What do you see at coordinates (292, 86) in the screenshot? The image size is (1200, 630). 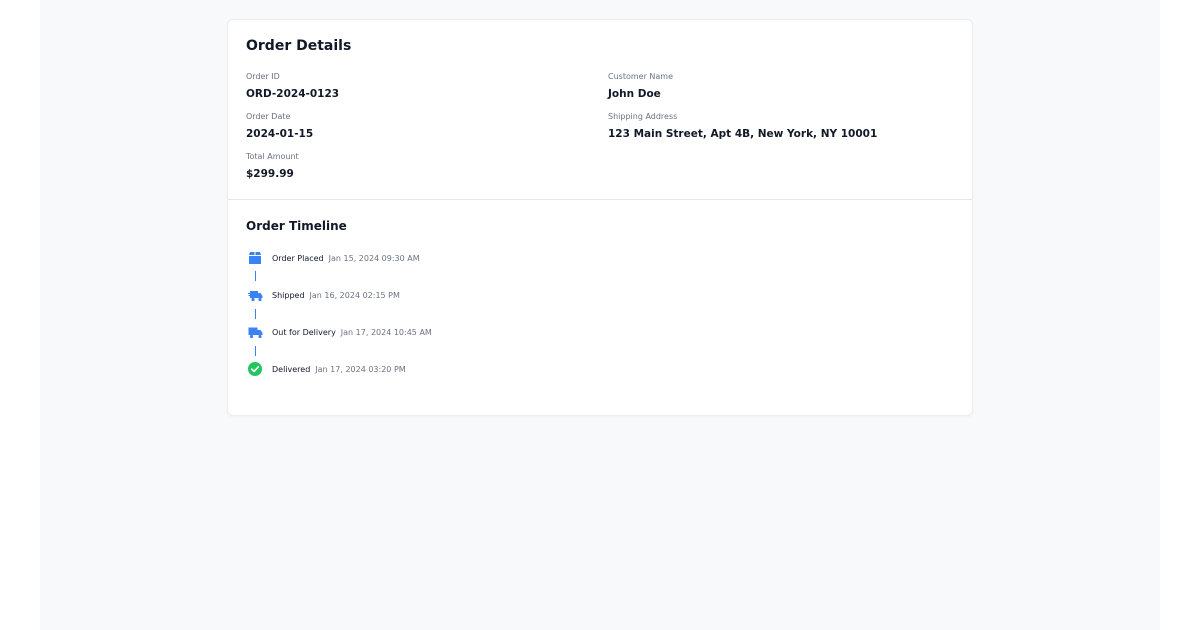 I see `order-id-field: Order ID ORD-2024-0123` at bounding box center [292, 86].